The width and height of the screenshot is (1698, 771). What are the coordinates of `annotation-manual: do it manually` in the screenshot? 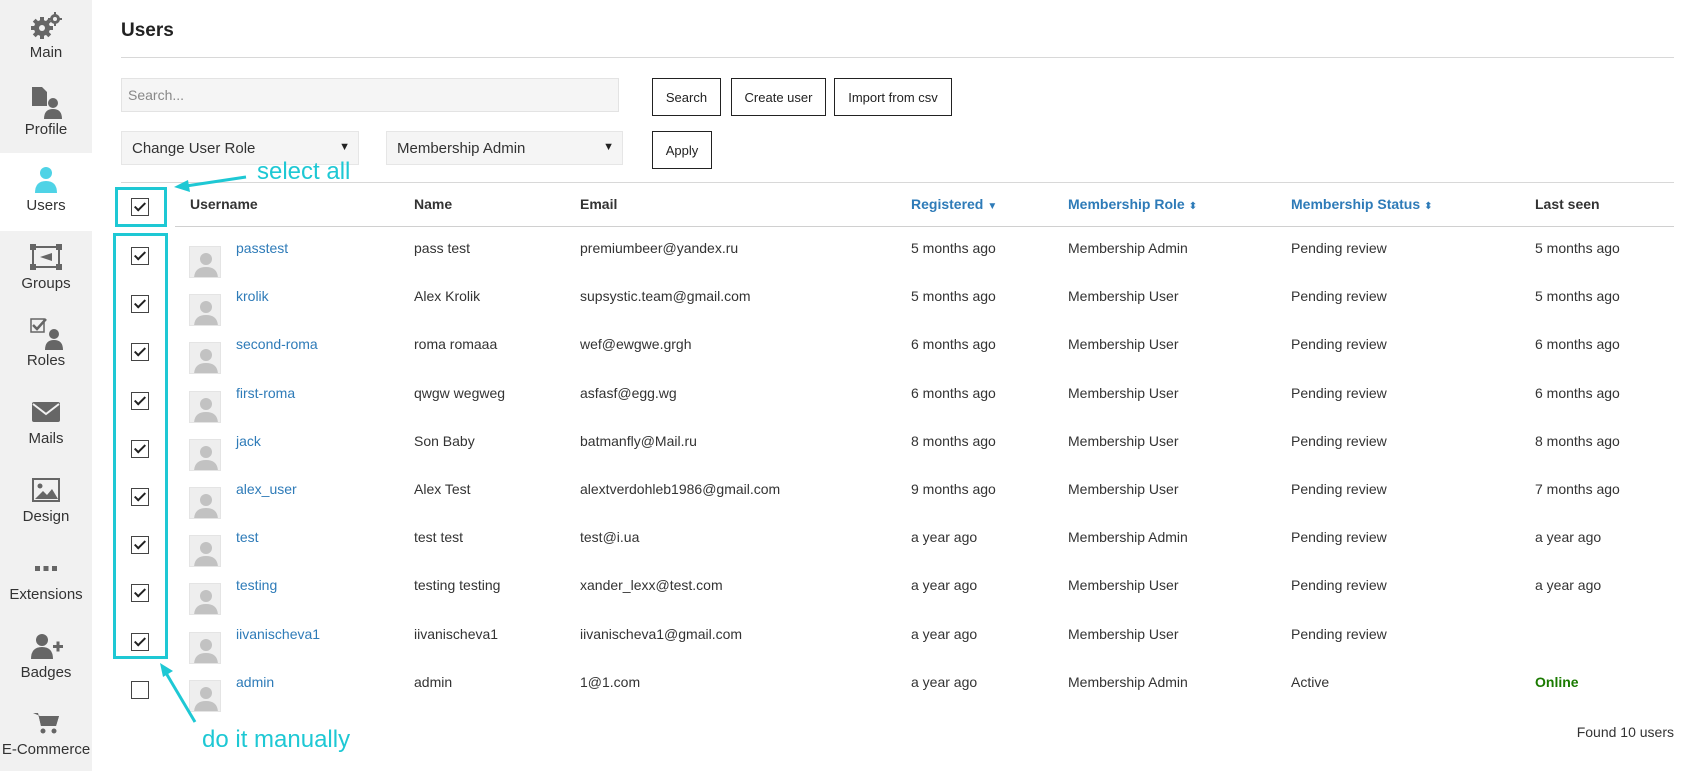 It's located at (276, 739).